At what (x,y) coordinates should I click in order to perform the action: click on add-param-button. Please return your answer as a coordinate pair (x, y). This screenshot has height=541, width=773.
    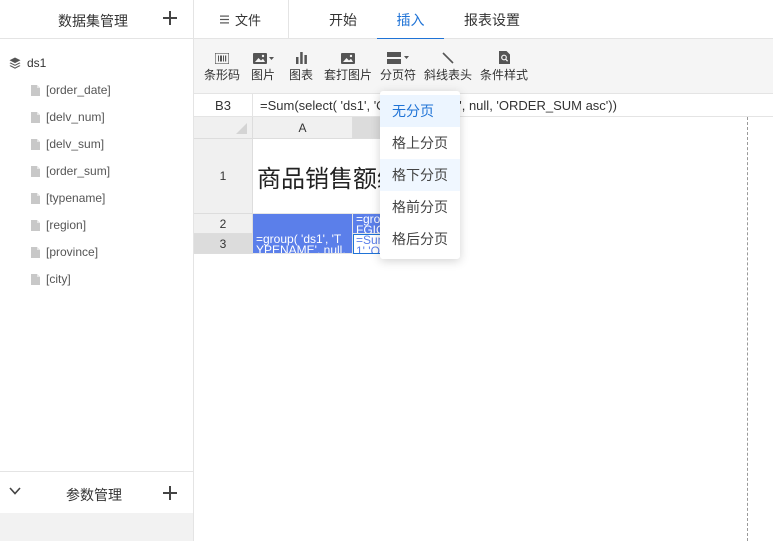
    Looking at the image, I should click on (170, 493).